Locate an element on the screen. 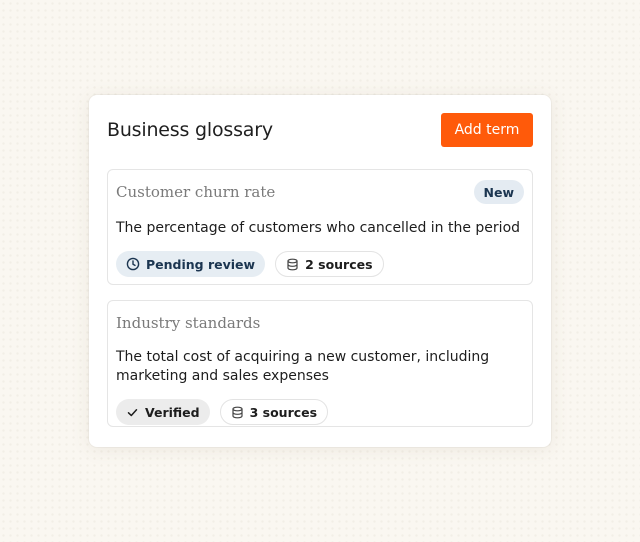  status-label: Verified is located at coordinates (172, 412).